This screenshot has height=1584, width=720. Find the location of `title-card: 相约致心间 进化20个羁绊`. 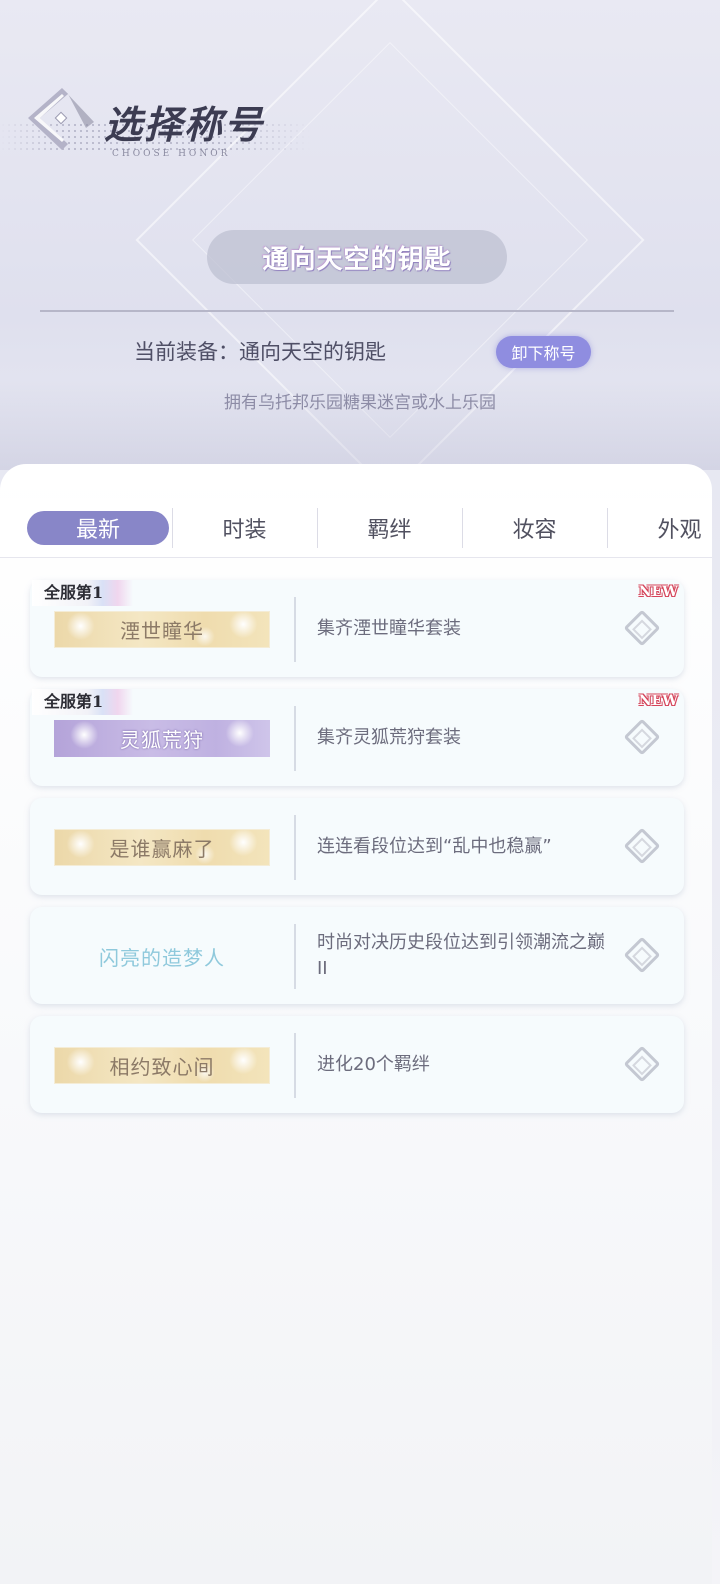

title-card: 相约致心间 进化20个羁绊 is located at coordinates (357, 1064).